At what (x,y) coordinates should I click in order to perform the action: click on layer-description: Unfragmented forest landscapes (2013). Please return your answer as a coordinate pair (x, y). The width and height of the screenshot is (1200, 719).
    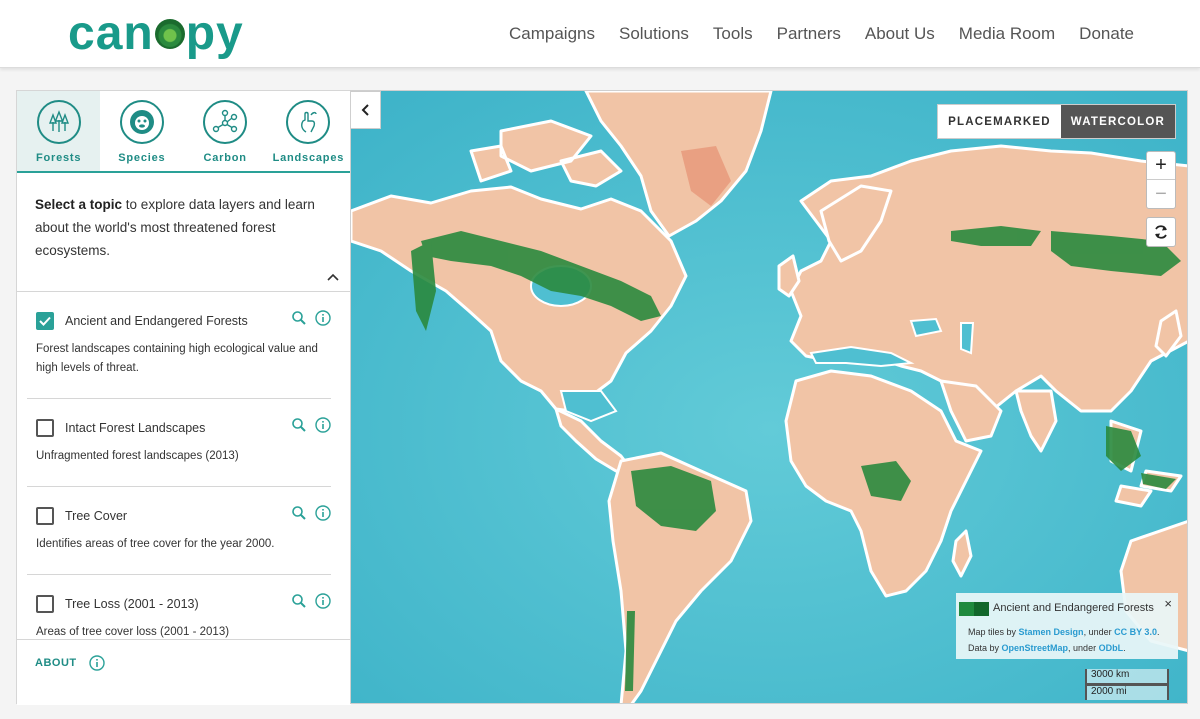
    Looking at the image, I should click on (137, 456).